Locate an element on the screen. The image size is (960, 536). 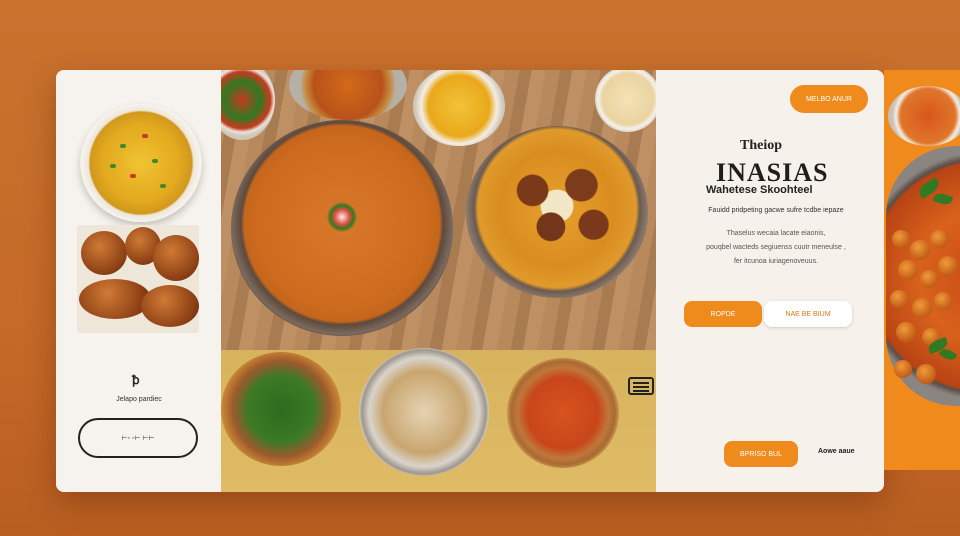
description-line-3: fer itcunoa iuriagenoveuus. is located at coordinates (776, 261).